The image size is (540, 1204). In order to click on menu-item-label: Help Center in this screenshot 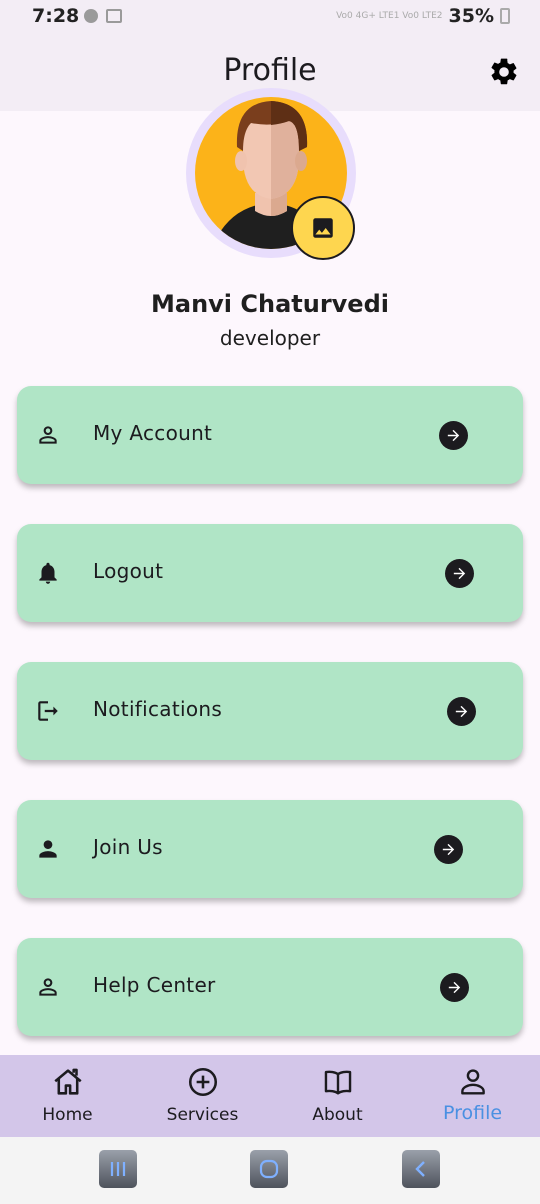, I will do `click(154, 985)`.